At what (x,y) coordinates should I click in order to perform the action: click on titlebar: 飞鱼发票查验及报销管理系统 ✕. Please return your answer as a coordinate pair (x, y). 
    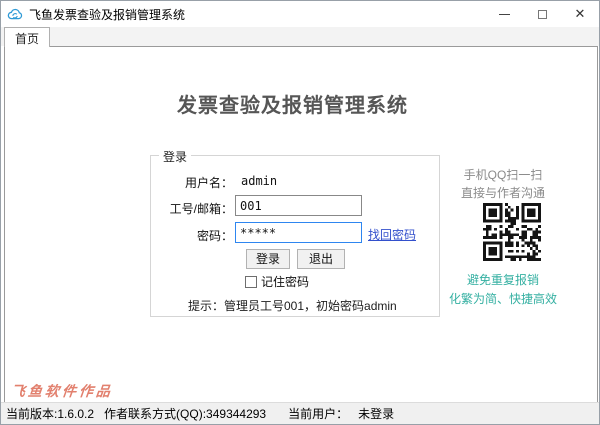
    Looking at the image, I should click on (300, 14).